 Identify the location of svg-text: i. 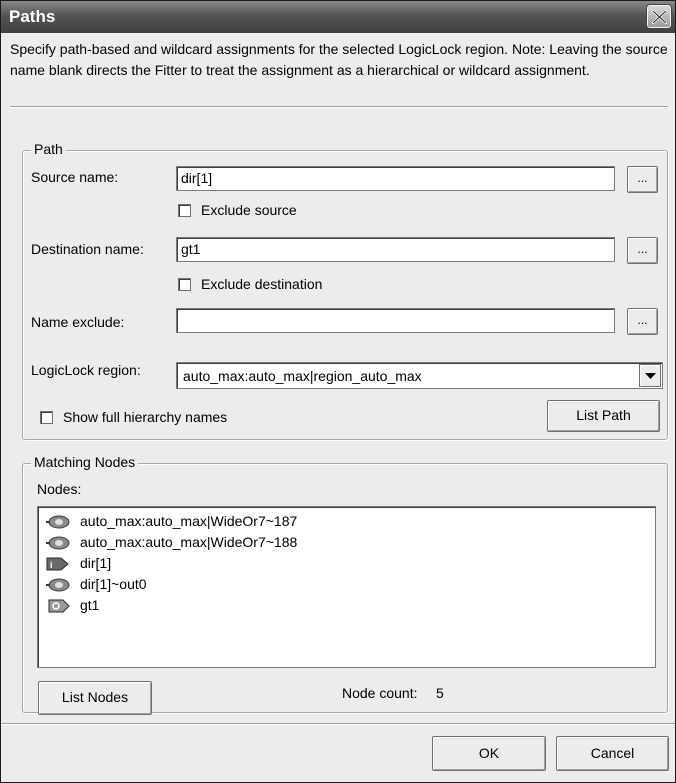
(51, 565).